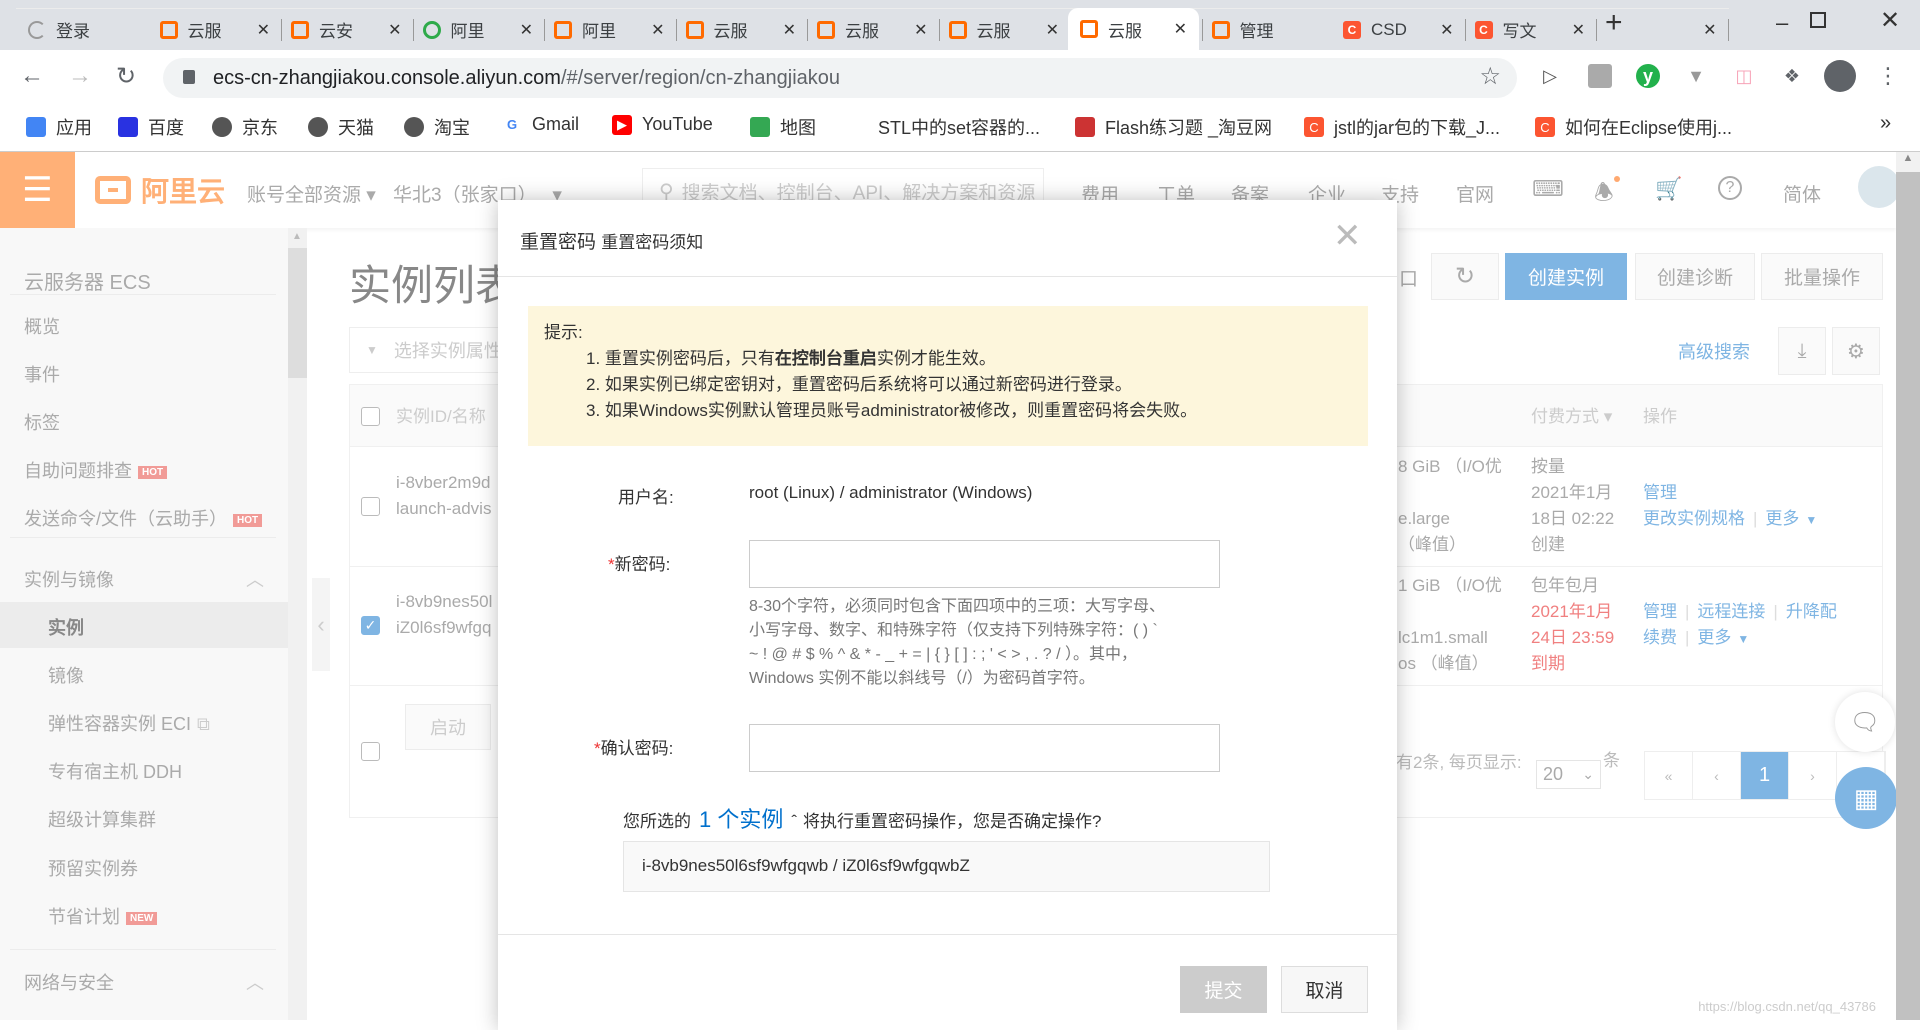 This screenshot has width=1920, height=1030. I want to click on profile-avatar-icon, so click(1840, 76).